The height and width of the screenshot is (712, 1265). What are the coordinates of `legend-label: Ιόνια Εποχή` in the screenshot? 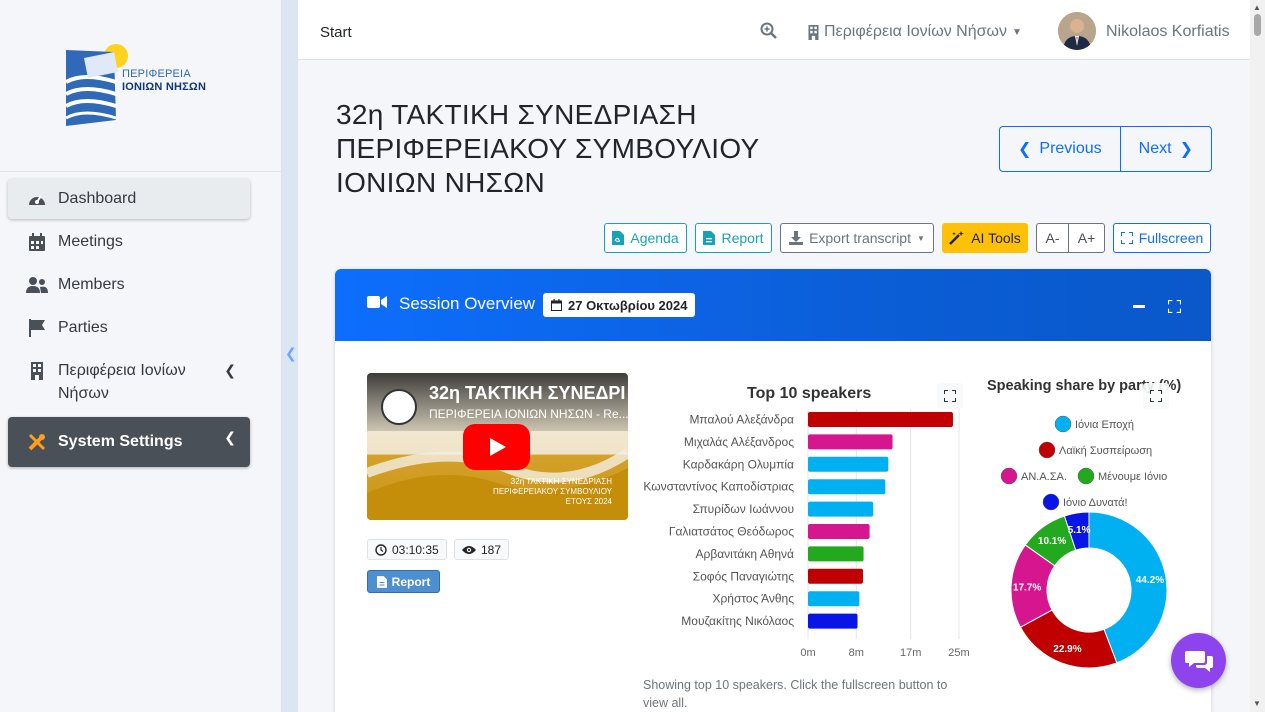 It's located at (1104, 425).